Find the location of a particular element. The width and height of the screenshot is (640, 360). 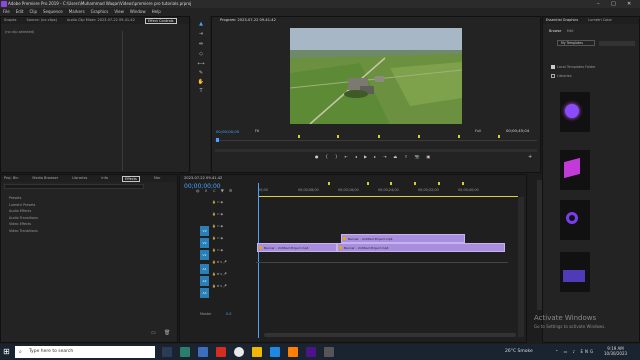

tree-item-video-transitions: Video Transitions is located at coordinates (23, 231).